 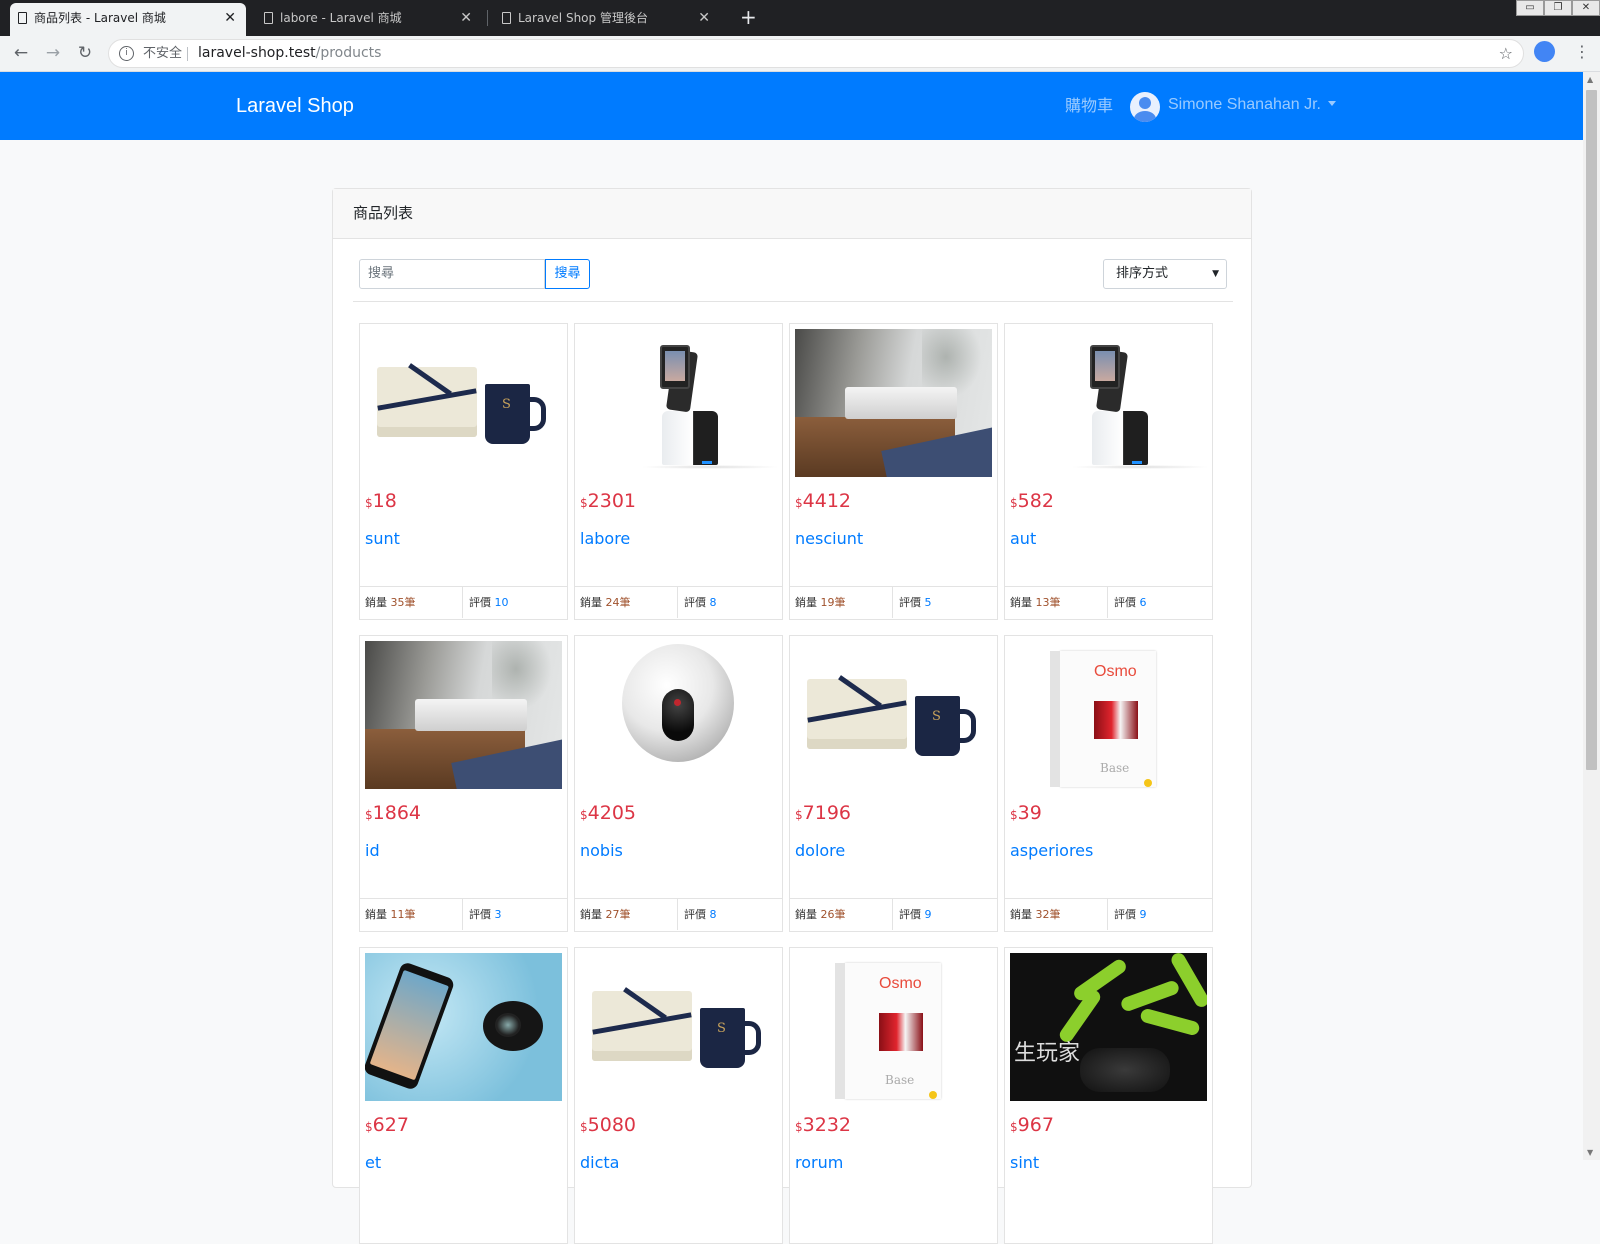 I want to click on product-title-link: dolore, so click(x=820, y=850).